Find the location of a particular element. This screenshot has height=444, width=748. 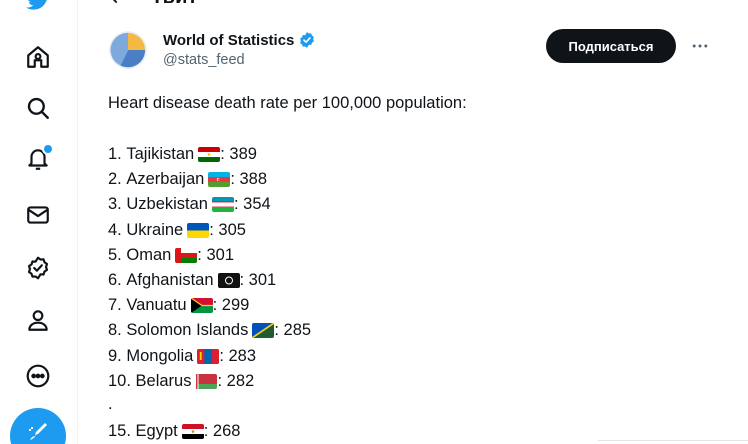

uzbekistan-flag-icon is located at coordinates (222, 205).